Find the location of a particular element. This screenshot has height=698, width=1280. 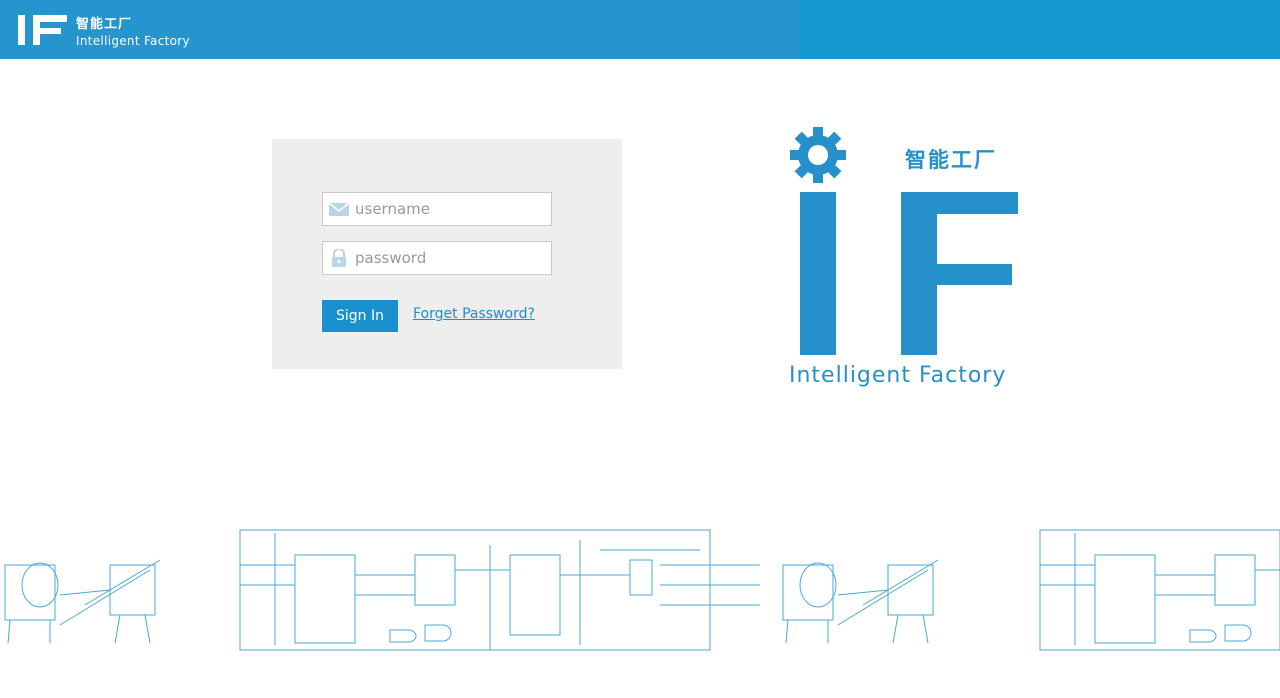

robot-sketch-right is located at coordinates (860, 601).